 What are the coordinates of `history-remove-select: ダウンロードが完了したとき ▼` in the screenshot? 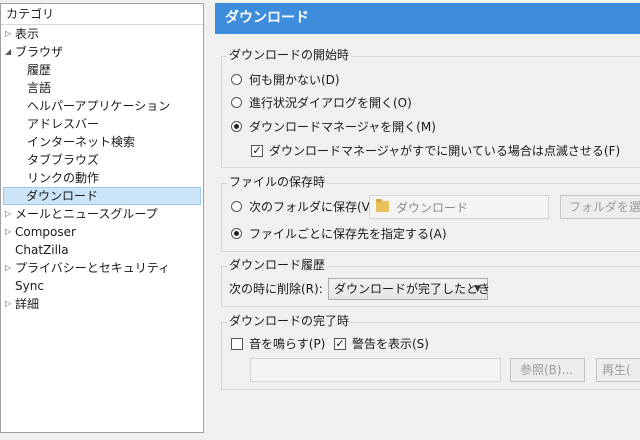 It's located at (409, 289).